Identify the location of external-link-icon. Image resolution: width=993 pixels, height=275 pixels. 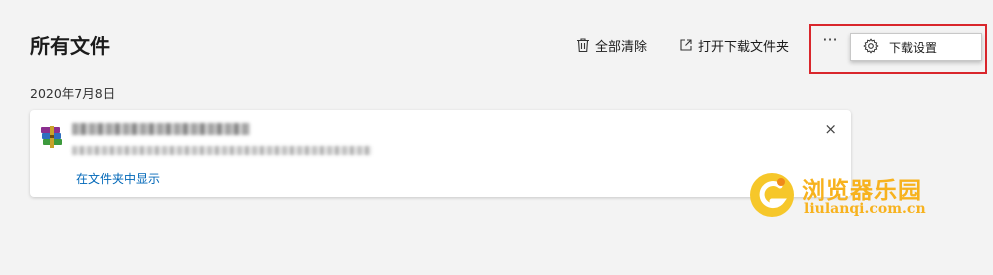
(686, 45).